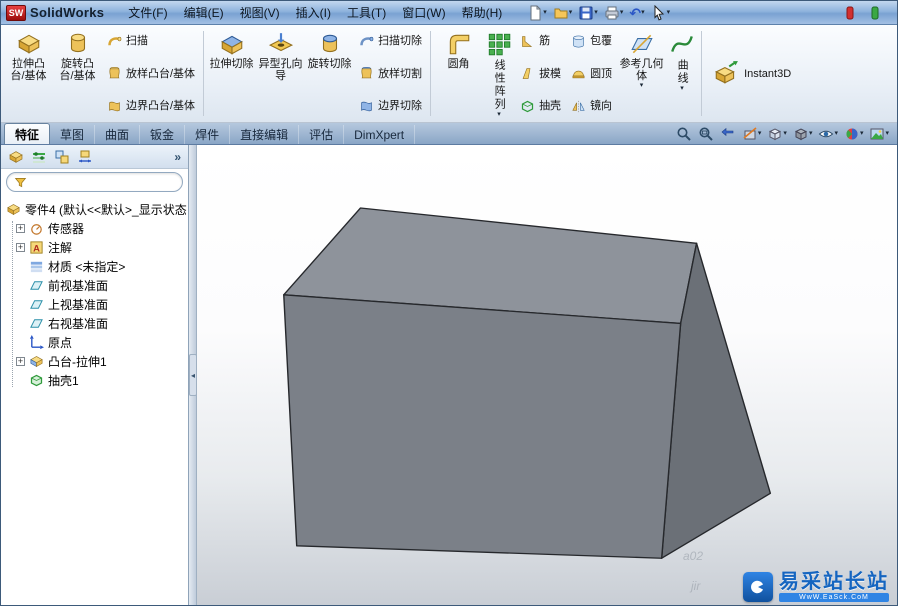 This screenshot has height=606, width=898. I want to click on rebuild-go-button, so click(875, 13).